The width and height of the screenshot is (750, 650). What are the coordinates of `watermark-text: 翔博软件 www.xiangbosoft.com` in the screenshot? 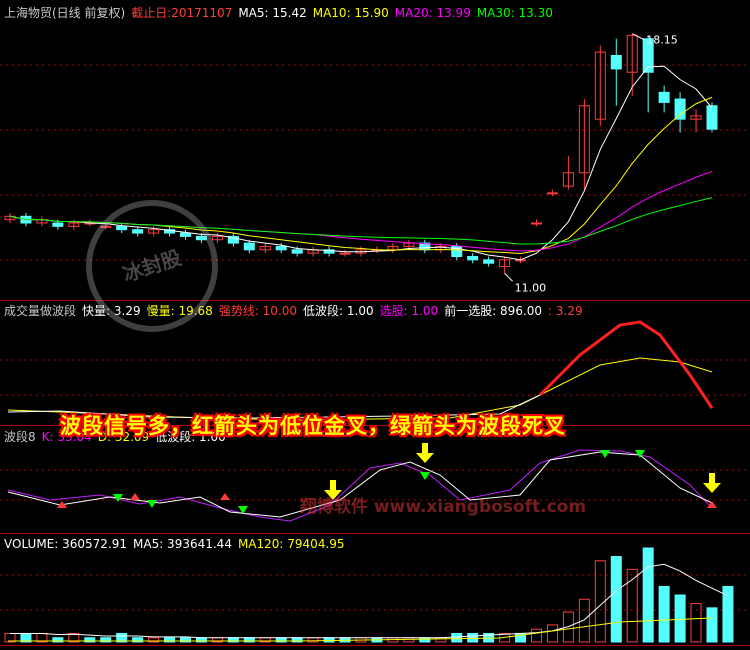 It's located at (443, 507).